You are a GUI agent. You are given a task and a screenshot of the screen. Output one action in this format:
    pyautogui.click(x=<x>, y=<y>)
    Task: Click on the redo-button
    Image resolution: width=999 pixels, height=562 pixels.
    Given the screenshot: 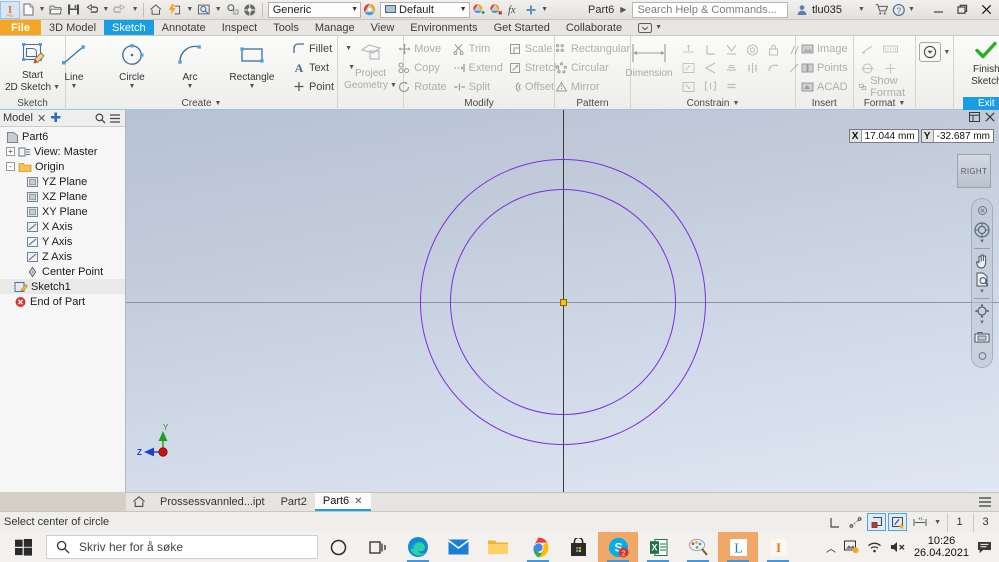 What is the action you would take?
    pyautogui.click(x=120, y=10)
    